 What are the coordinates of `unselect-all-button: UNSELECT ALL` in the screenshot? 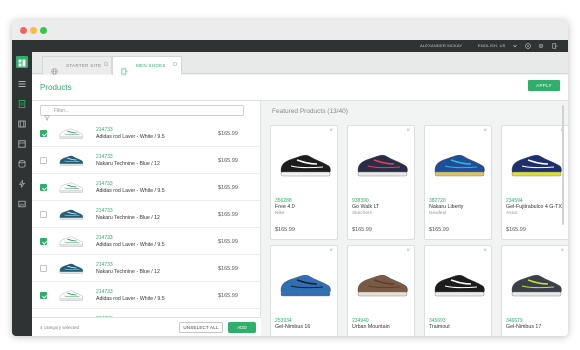 It's located at (201, 327).